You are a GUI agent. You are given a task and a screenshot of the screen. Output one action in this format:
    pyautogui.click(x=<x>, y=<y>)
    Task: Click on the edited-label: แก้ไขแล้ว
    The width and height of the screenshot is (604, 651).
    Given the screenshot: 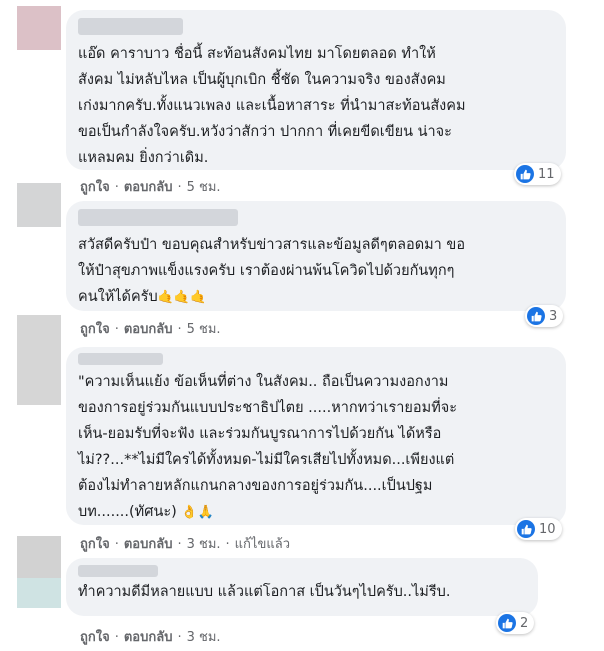 What is the action you would take?
    pyautogui.click(x=262, y=543)
    